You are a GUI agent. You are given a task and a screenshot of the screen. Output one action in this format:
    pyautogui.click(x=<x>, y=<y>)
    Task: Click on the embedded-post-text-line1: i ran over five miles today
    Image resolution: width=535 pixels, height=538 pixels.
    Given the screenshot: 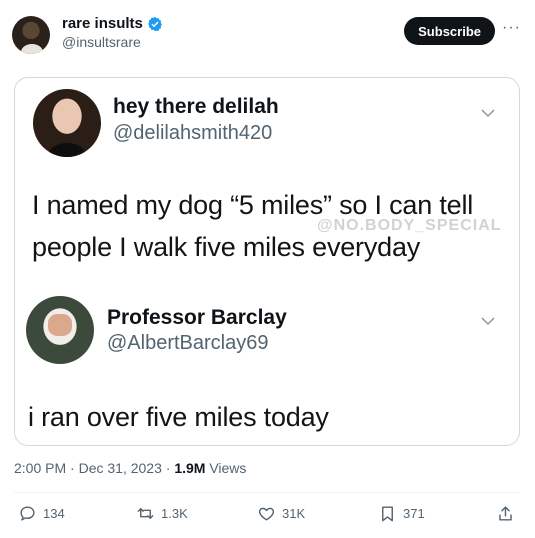 What is the action you would take?
    pyautogui.click(x=178, y=417)
    